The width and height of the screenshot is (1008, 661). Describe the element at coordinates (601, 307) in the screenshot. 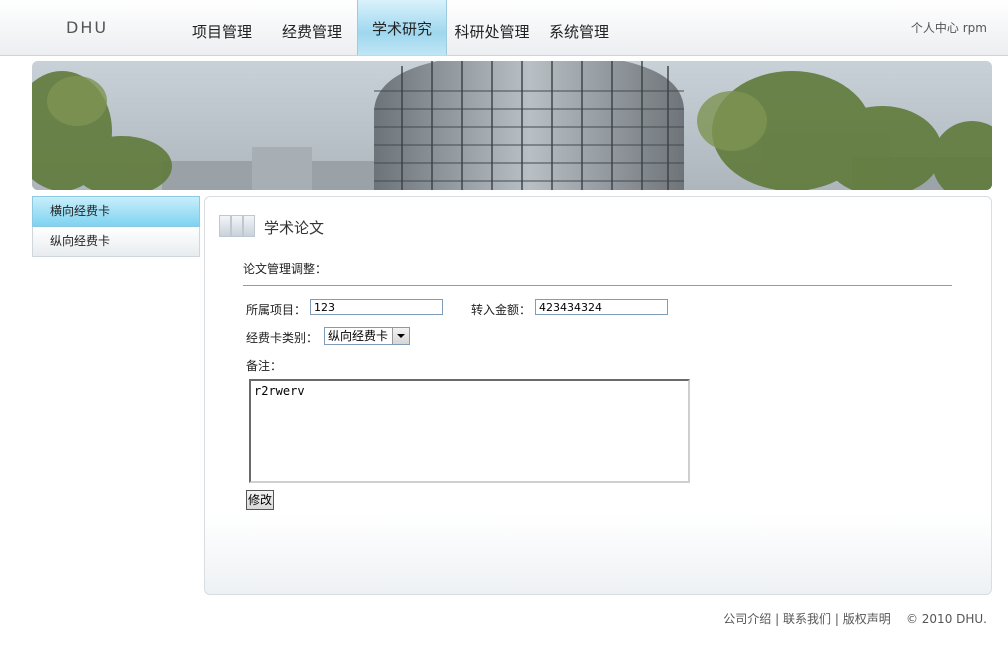

I see `amount-input: 423434324` at that location.